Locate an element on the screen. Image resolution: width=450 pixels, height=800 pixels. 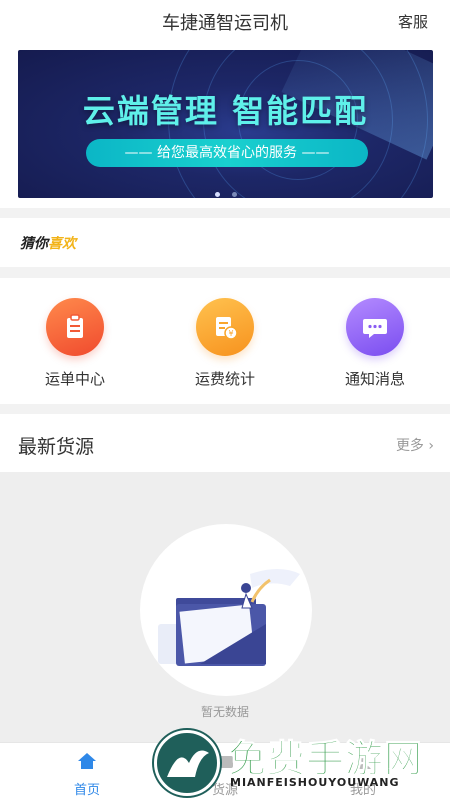
quick-action-label: 运单中心 is located at coordinates (74, 379).